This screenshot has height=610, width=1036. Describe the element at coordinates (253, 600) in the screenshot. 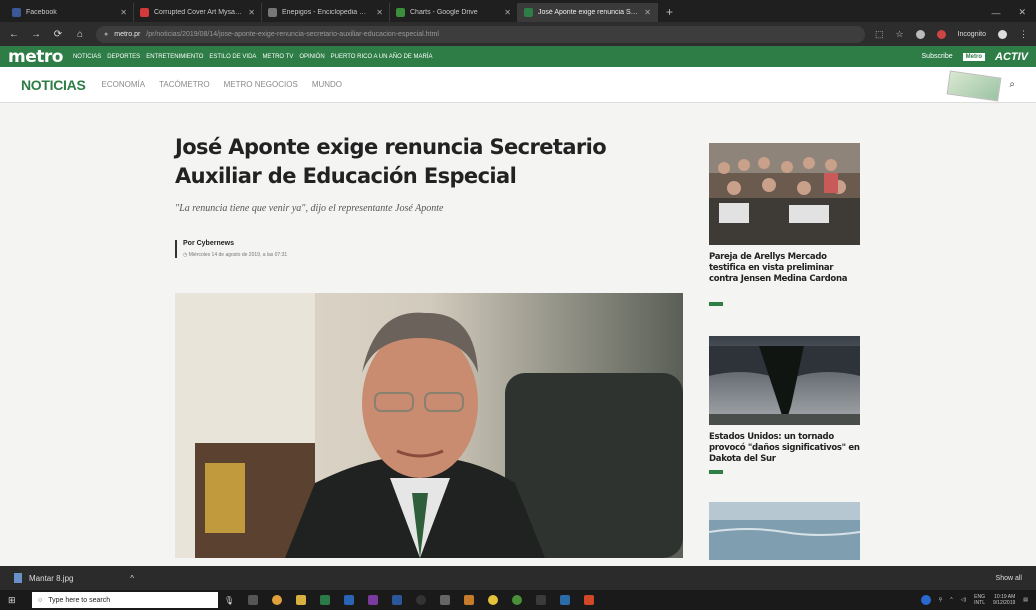

I see `task-view-icon` at that location.